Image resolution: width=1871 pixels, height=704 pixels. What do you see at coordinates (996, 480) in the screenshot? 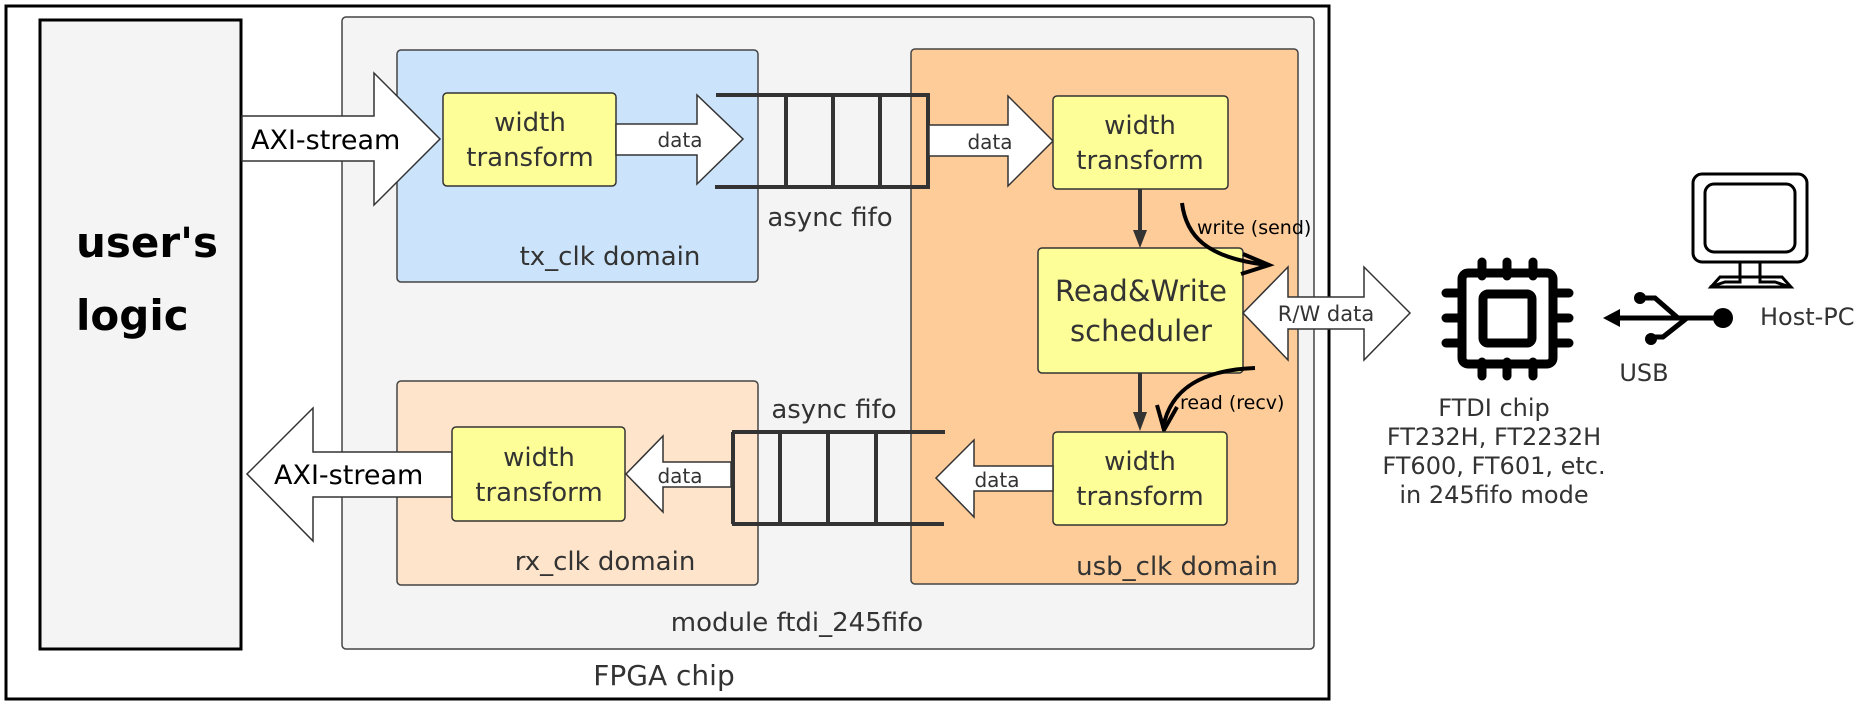
I see `usb-rx-data-arrow-label: data` at bounding box center [996, 480].